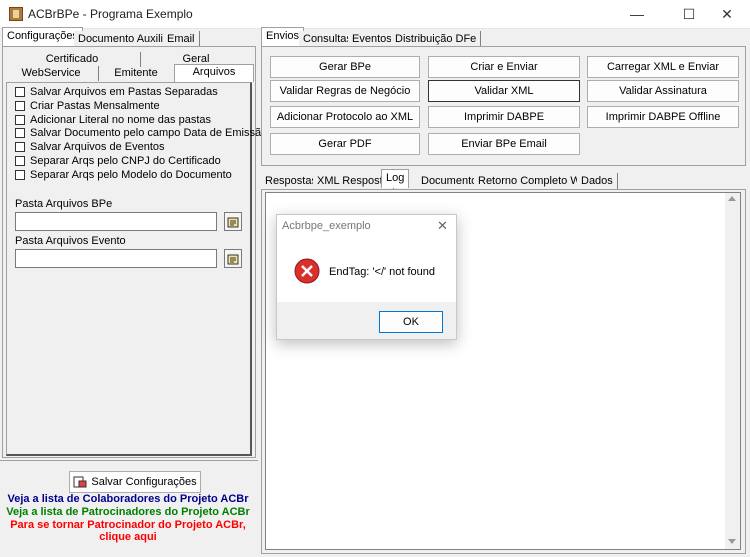 This screenshot has width=750, height=557. What do you see at coordinates (663, 91) in the screenshot?
I see `validar-assinatura-button: Validar Assinatura` at bounding box center [663, 91].